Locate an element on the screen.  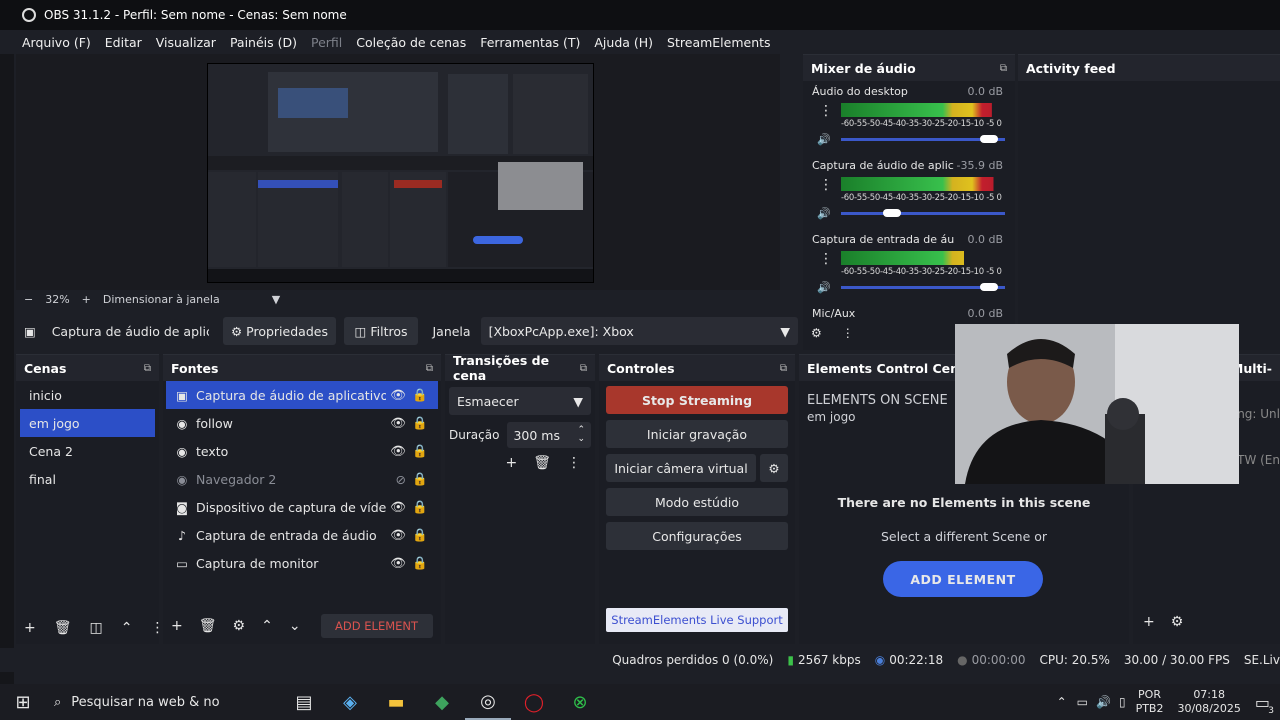
zoom-in-button: + is located at coordinates (86, 299).